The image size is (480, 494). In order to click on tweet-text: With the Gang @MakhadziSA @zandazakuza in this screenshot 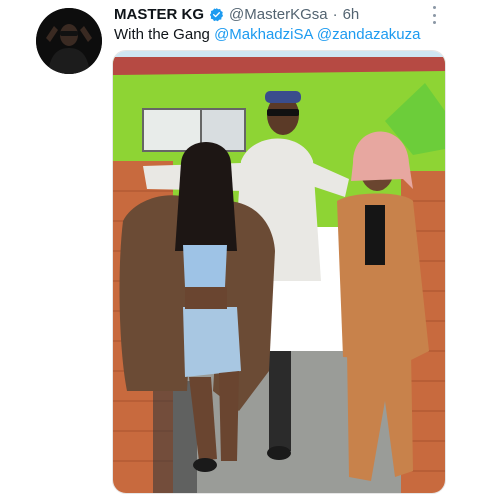, I will do `click(267, 34)`.